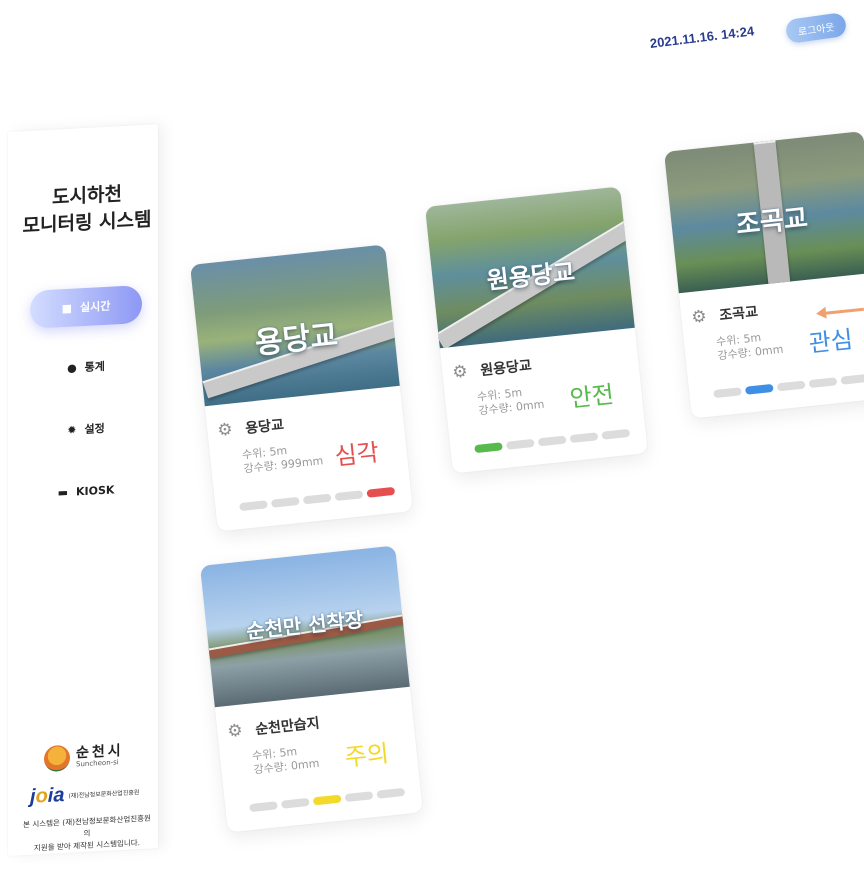  I want to click on app-title: 도시하천 모니터링 시스템, so click(87, 209).